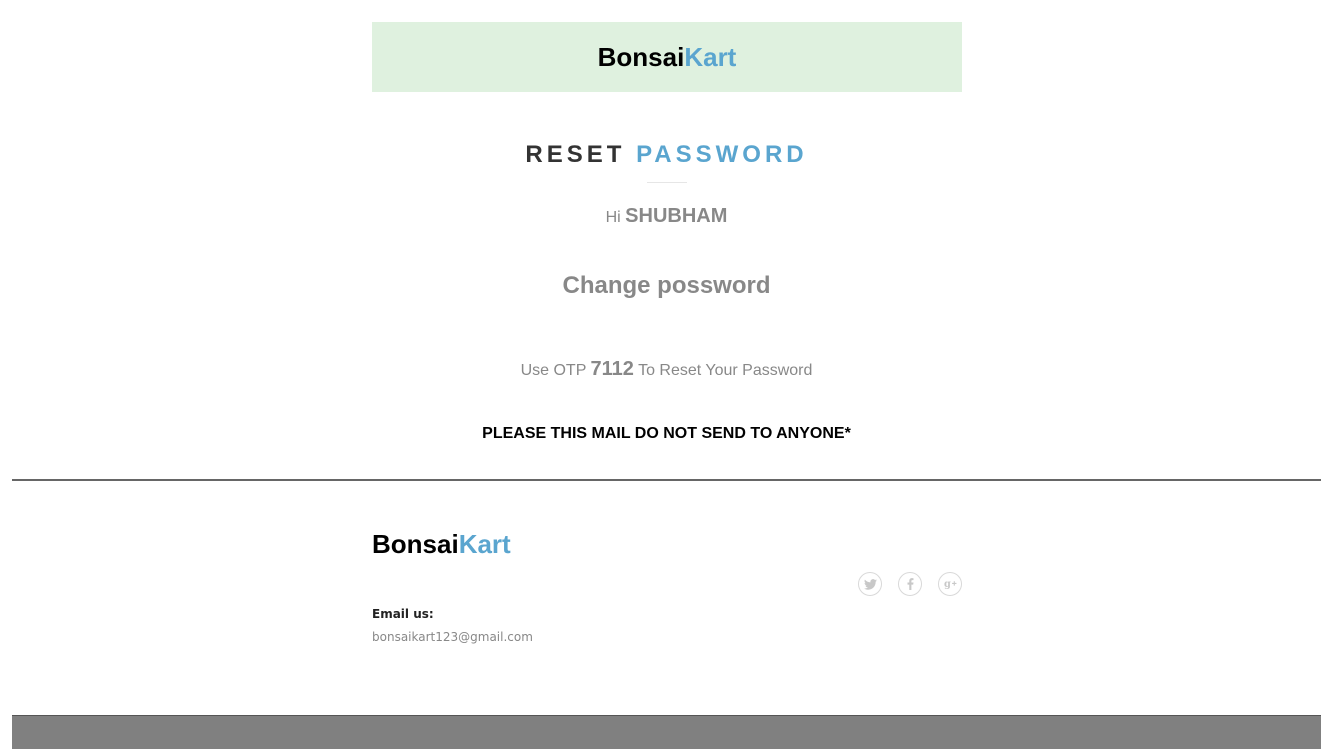 This screenshot has width=1333, height=749. I want to click on otp-suffix: To Reset Your Password, so click(725, 370).